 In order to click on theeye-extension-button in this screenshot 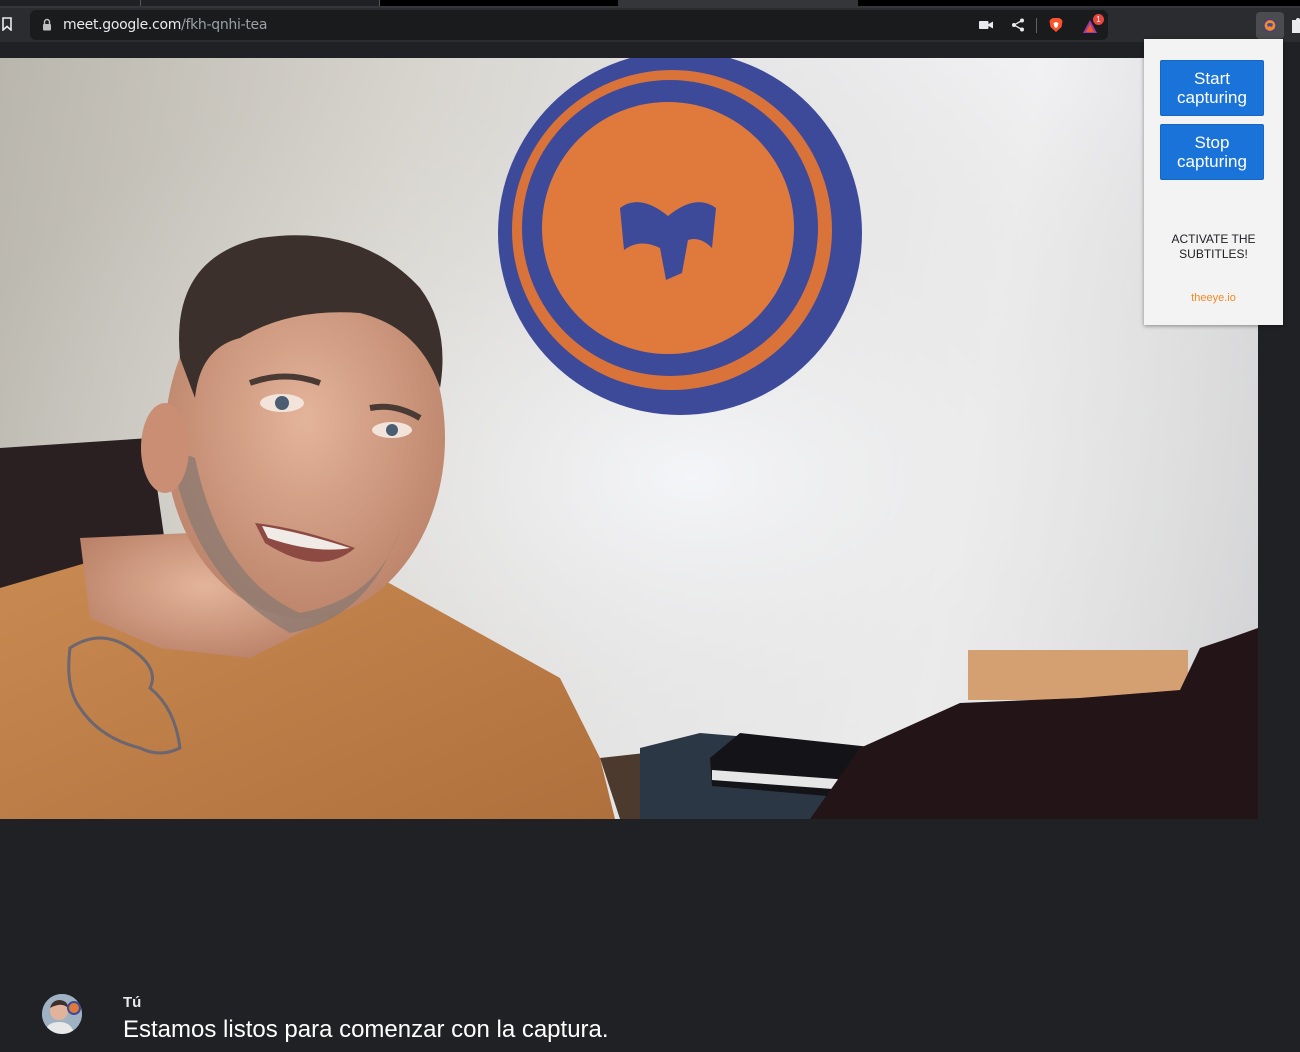, I will do `click(1270, 25)`.